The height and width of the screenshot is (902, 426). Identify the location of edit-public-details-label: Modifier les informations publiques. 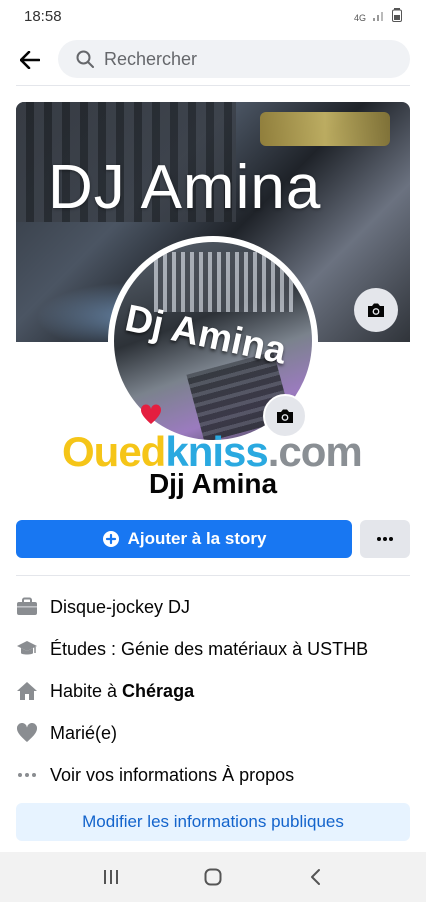
(213, 821).